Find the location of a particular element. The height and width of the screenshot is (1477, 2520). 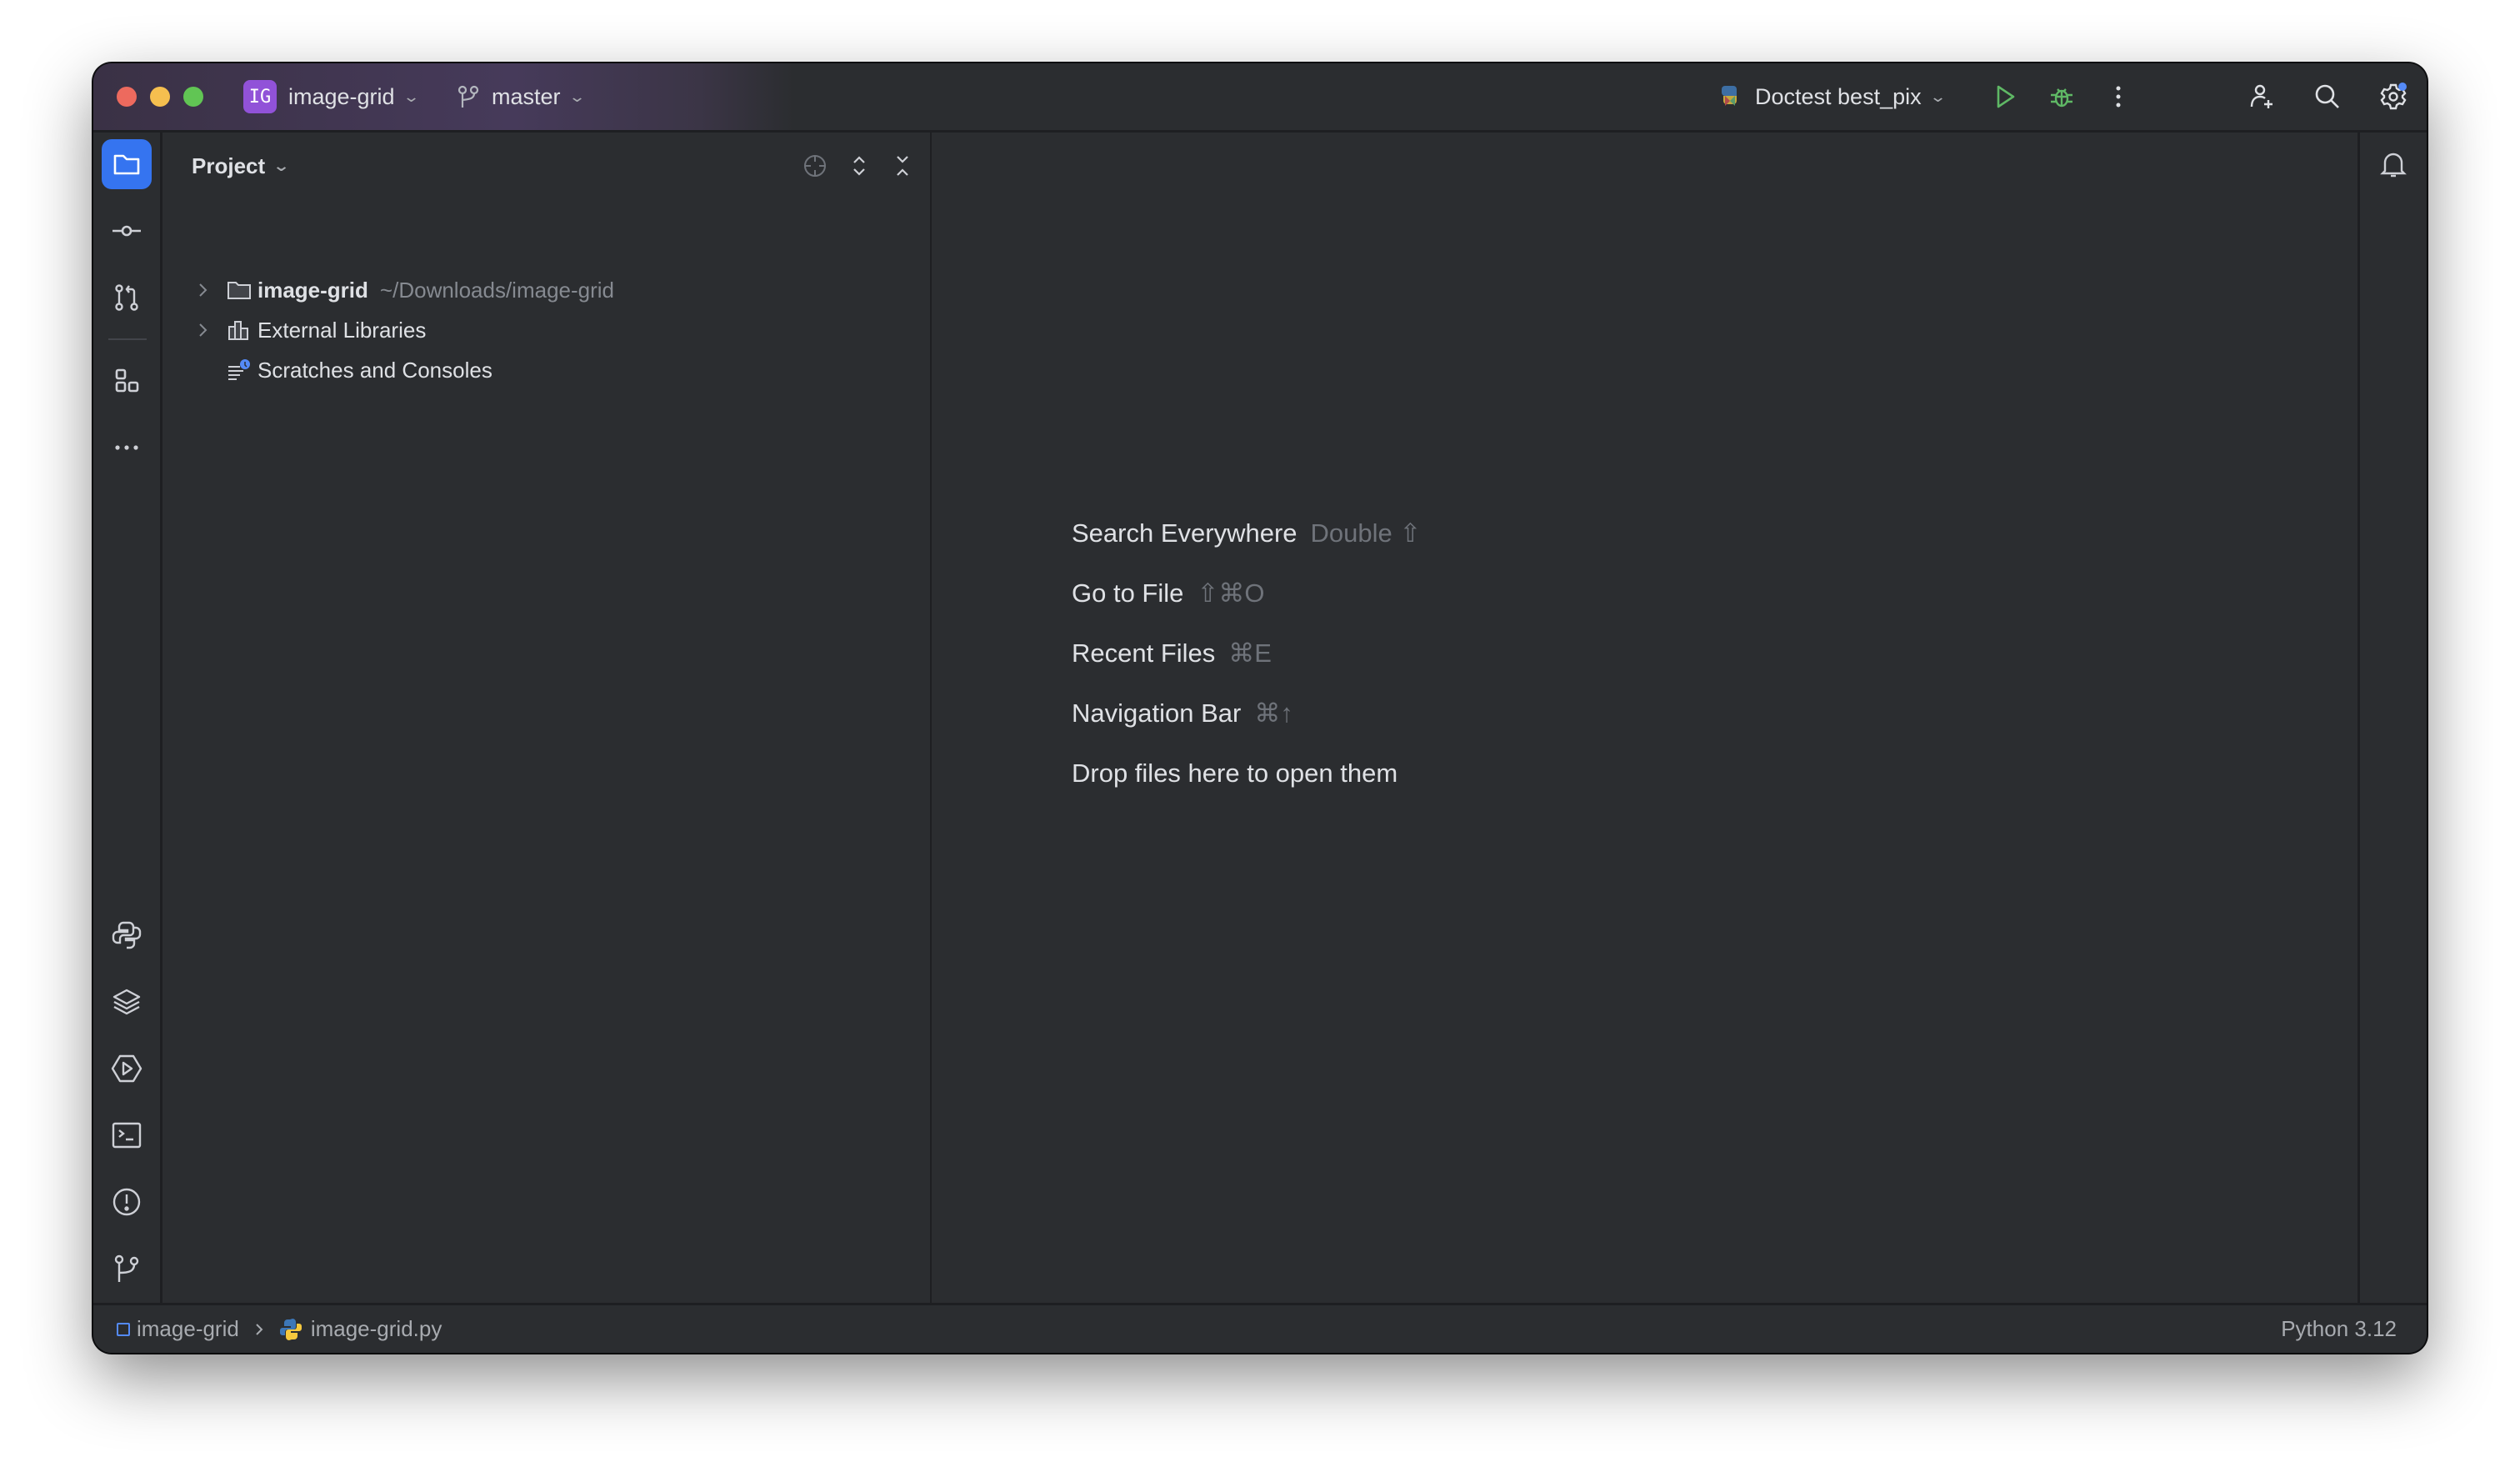

hint-label: Search Everywhere is located at coordinates (1185, 533).